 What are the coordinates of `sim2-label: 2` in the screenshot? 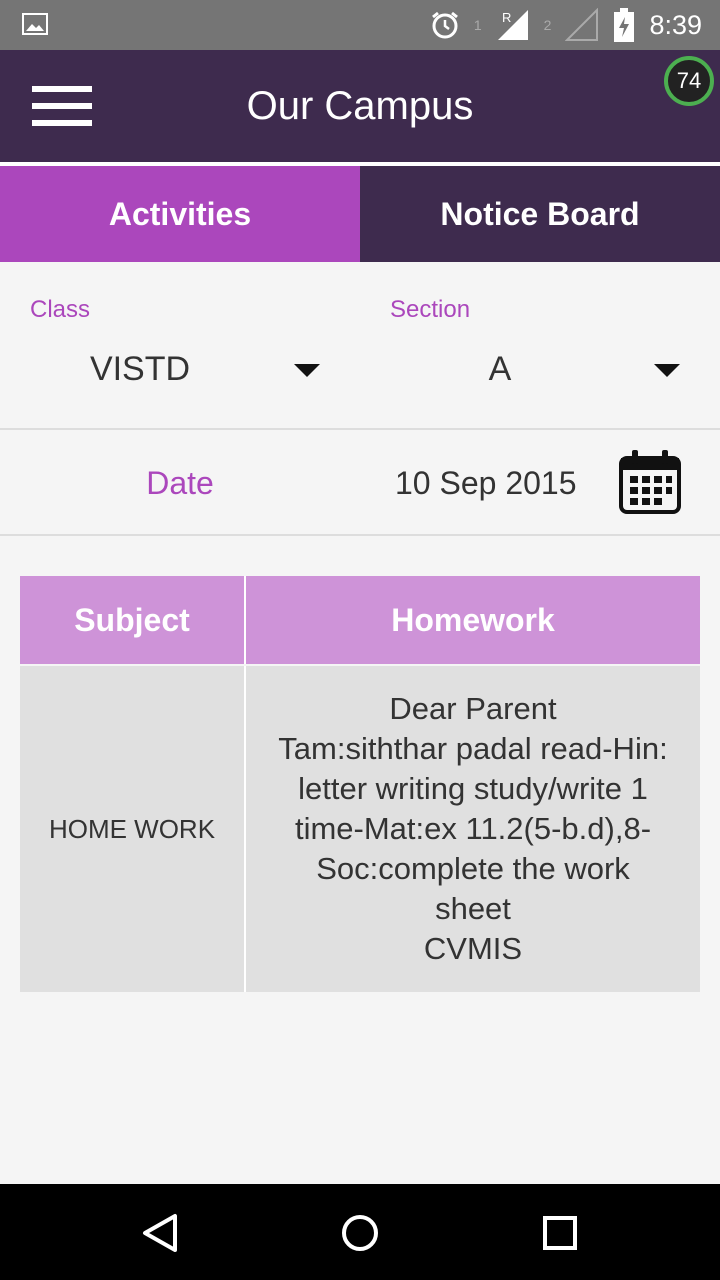 It's located at (547, 25).